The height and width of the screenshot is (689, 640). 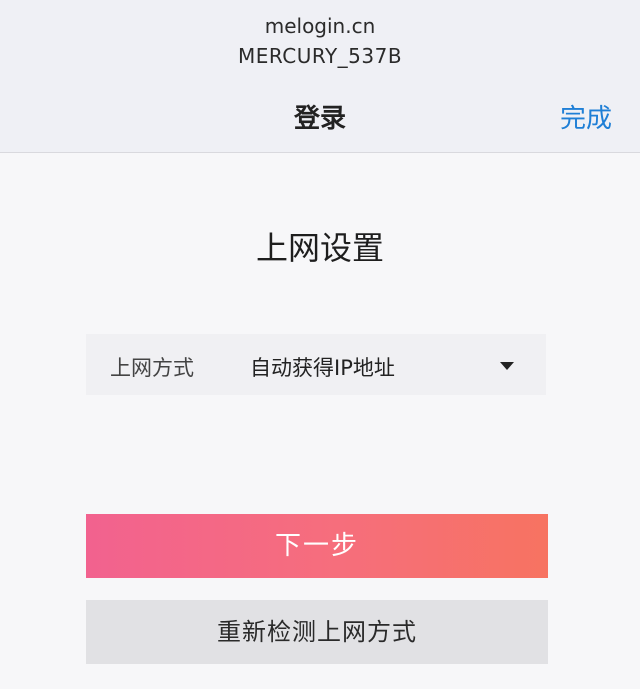 What do you see at coordinates (320, 56) in the screenshot?
I see `network-ssid: MERCURY_537B` at bounding box center [320, 56].